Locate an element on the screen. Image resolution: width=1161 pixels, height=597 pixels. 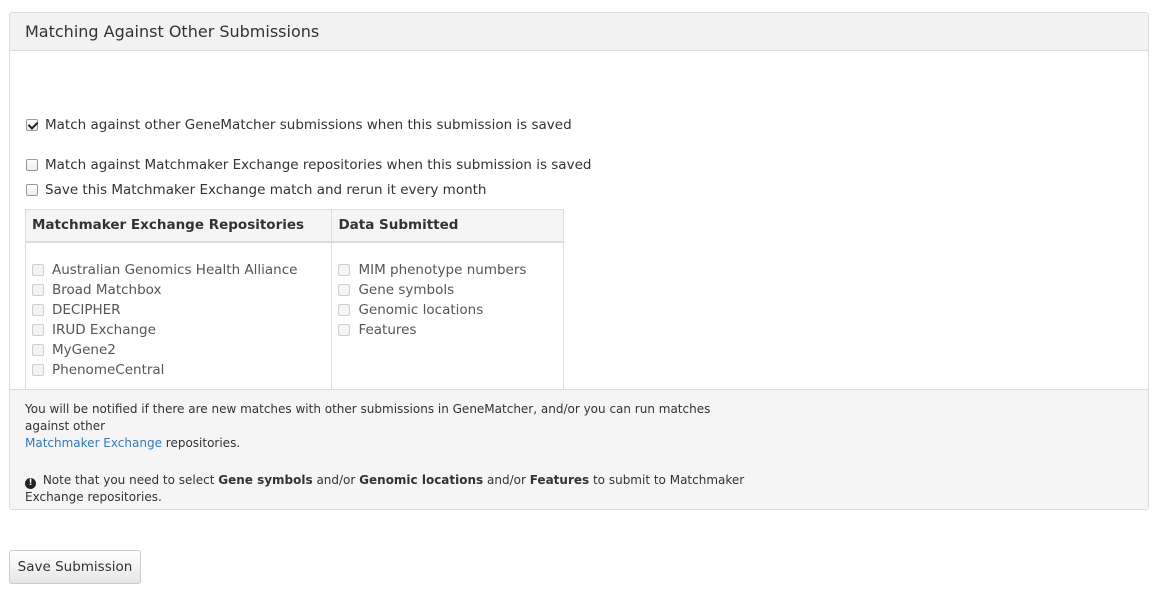
data-item-mim: MIM phenotype numbers is located at coordinates (447, 270).